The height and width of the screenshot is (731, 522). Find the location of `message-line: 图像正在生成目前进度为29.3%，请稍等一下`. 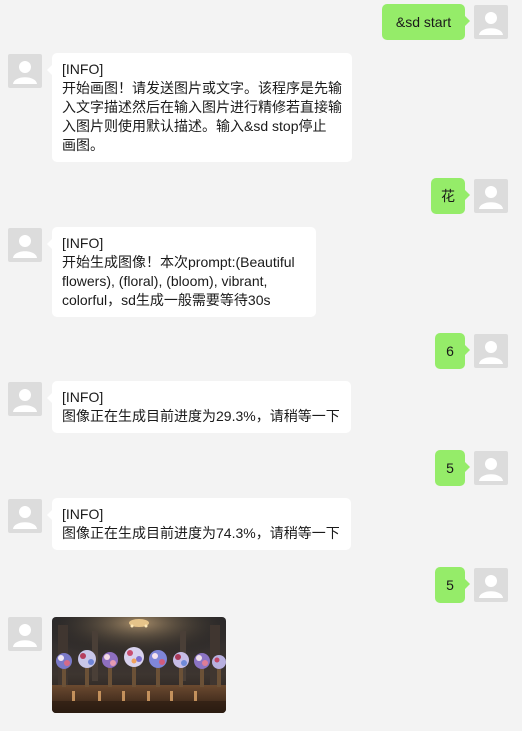

message-line: 图像正在生成目前进度为29.3%，请稍等一下 is located at coordinates (201, 416).